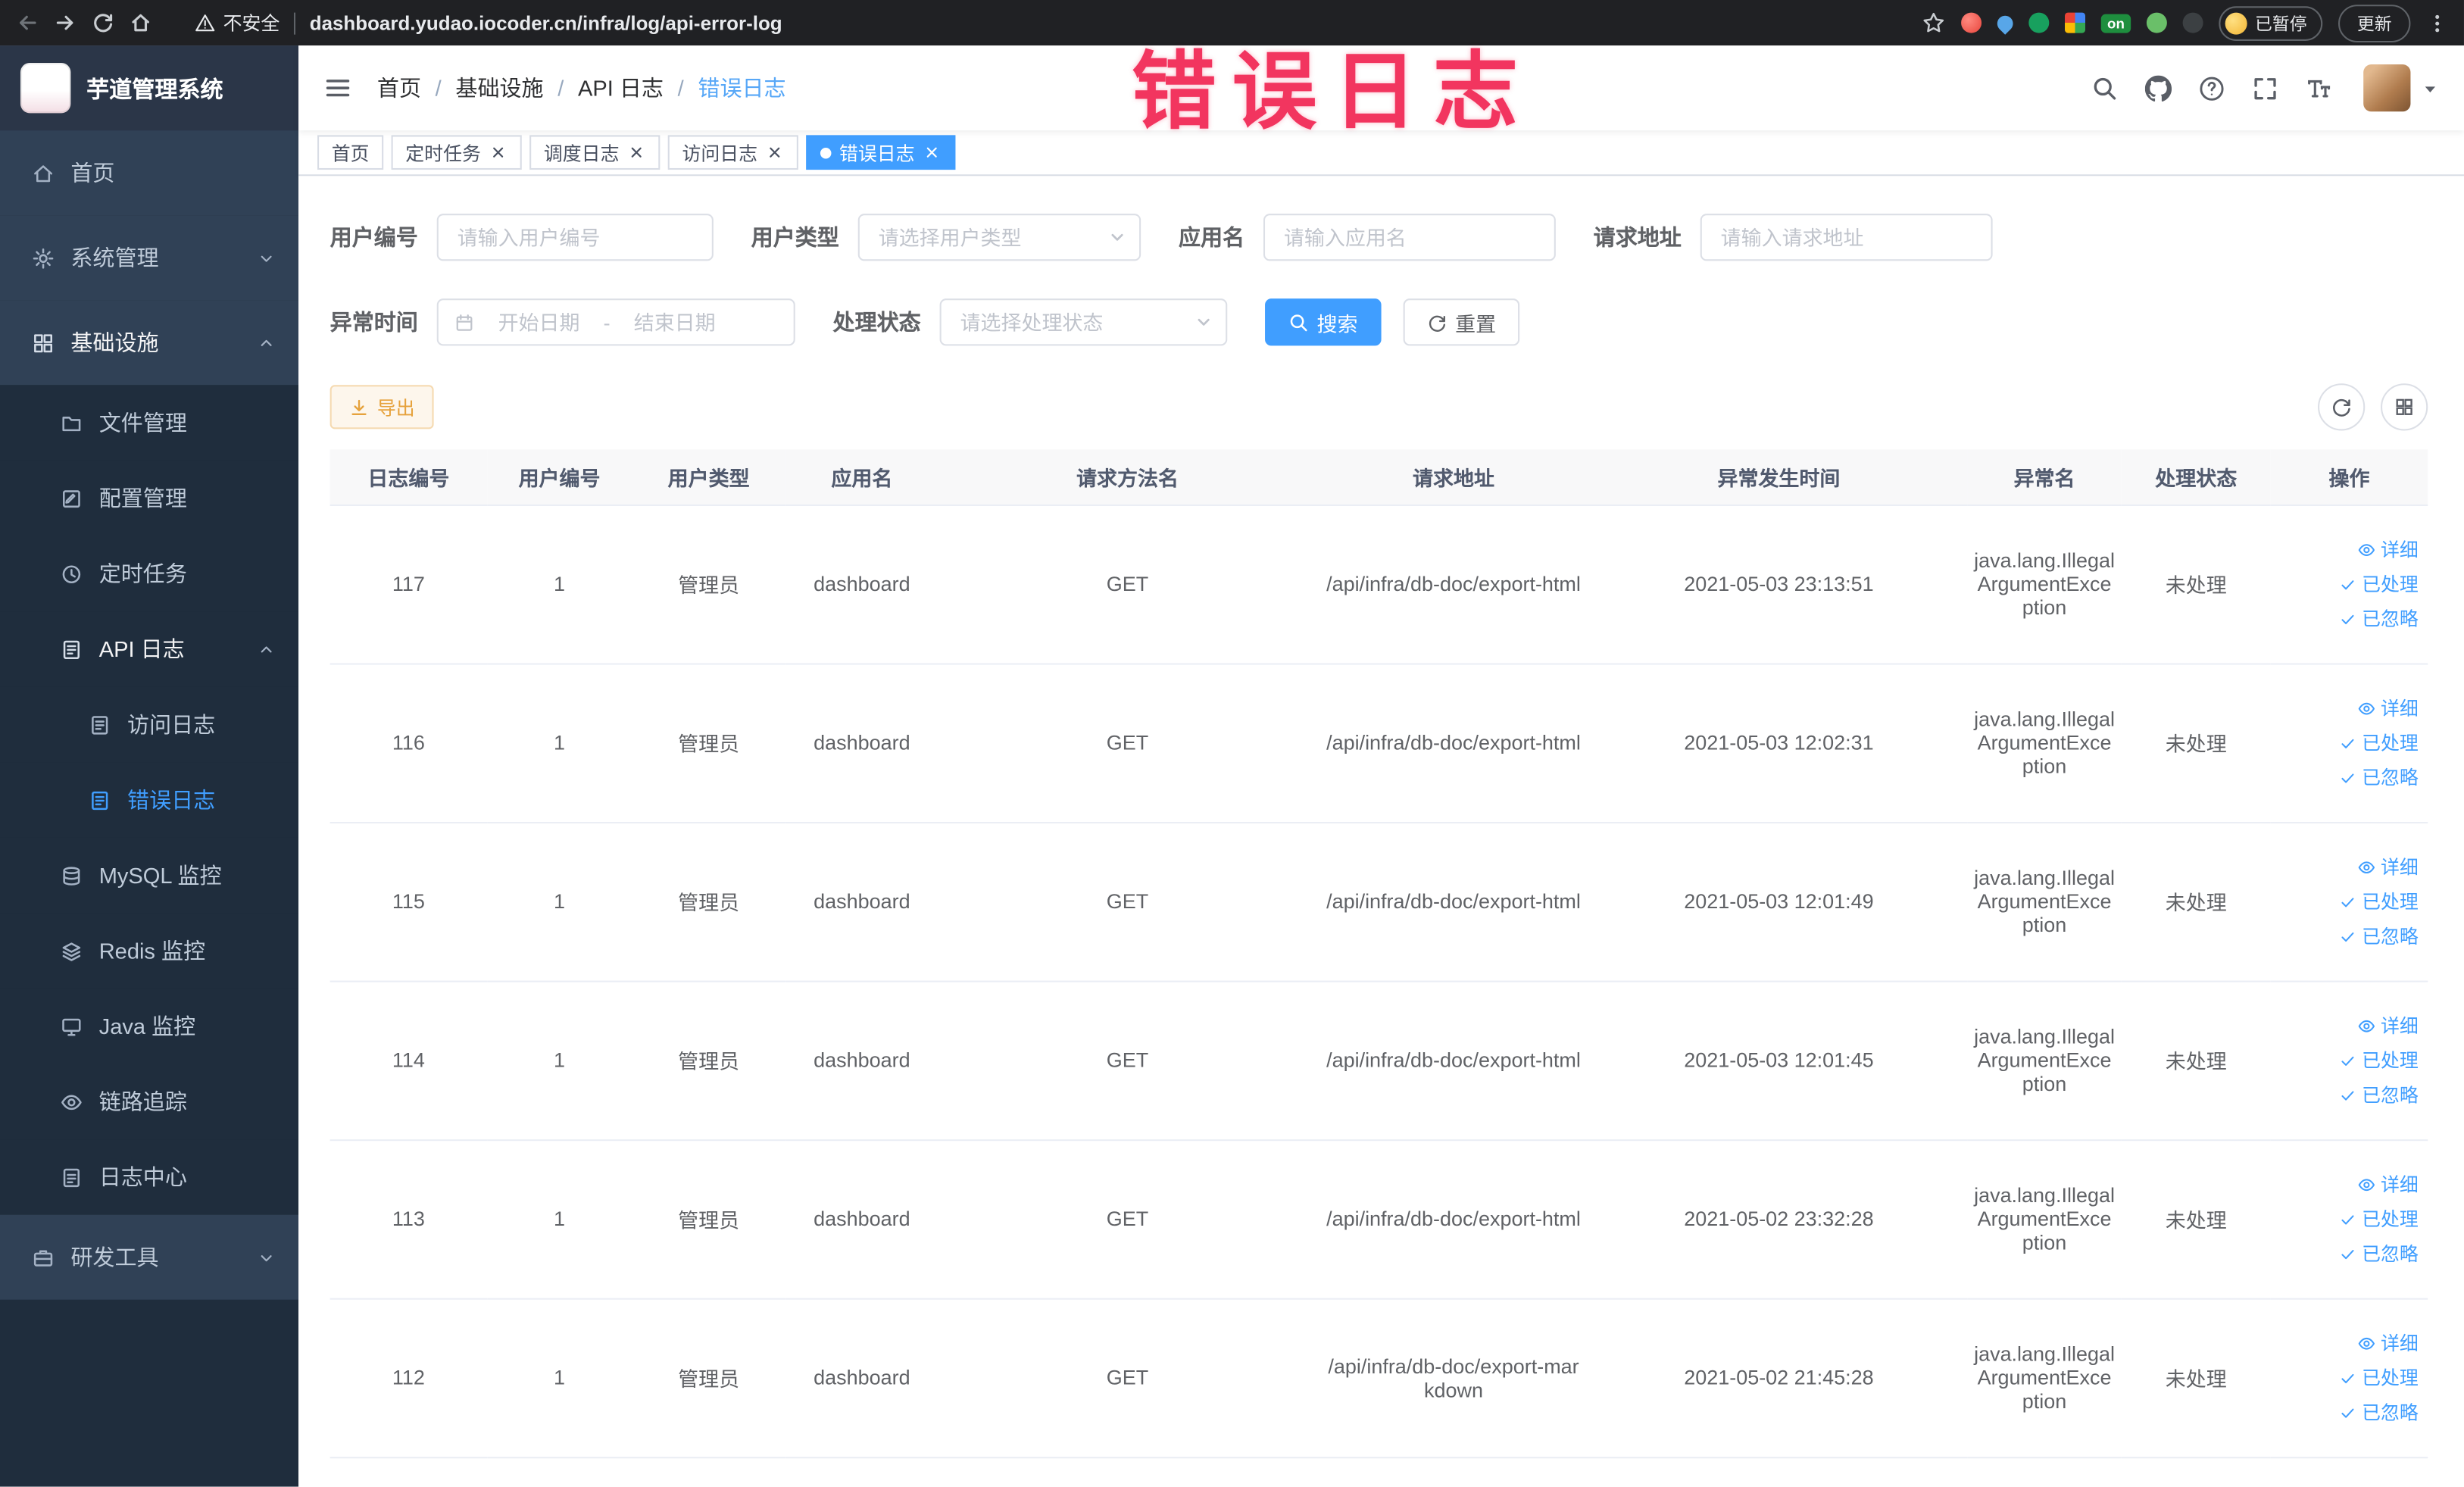 The width and height of the screenshot is (2464, 1487). What do you see at coordinates (2192, 22) in the screenshot?
I see `extension-icon-paw` at bounding box center [2192, 22].